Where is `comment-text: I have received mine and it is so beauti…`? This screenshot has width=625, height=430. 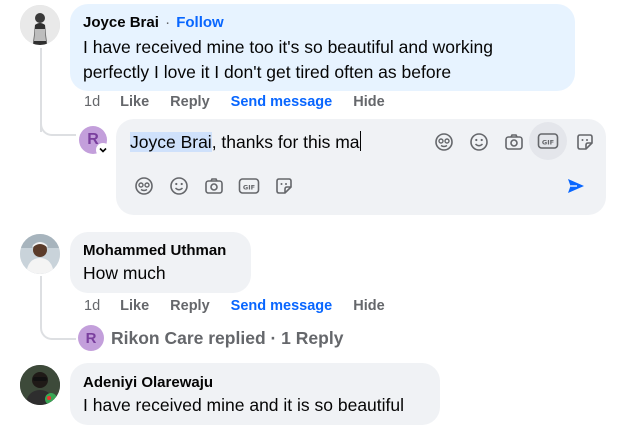
comment-text: I have received mine and it is so beauti… is located at coordinates (244, 405).